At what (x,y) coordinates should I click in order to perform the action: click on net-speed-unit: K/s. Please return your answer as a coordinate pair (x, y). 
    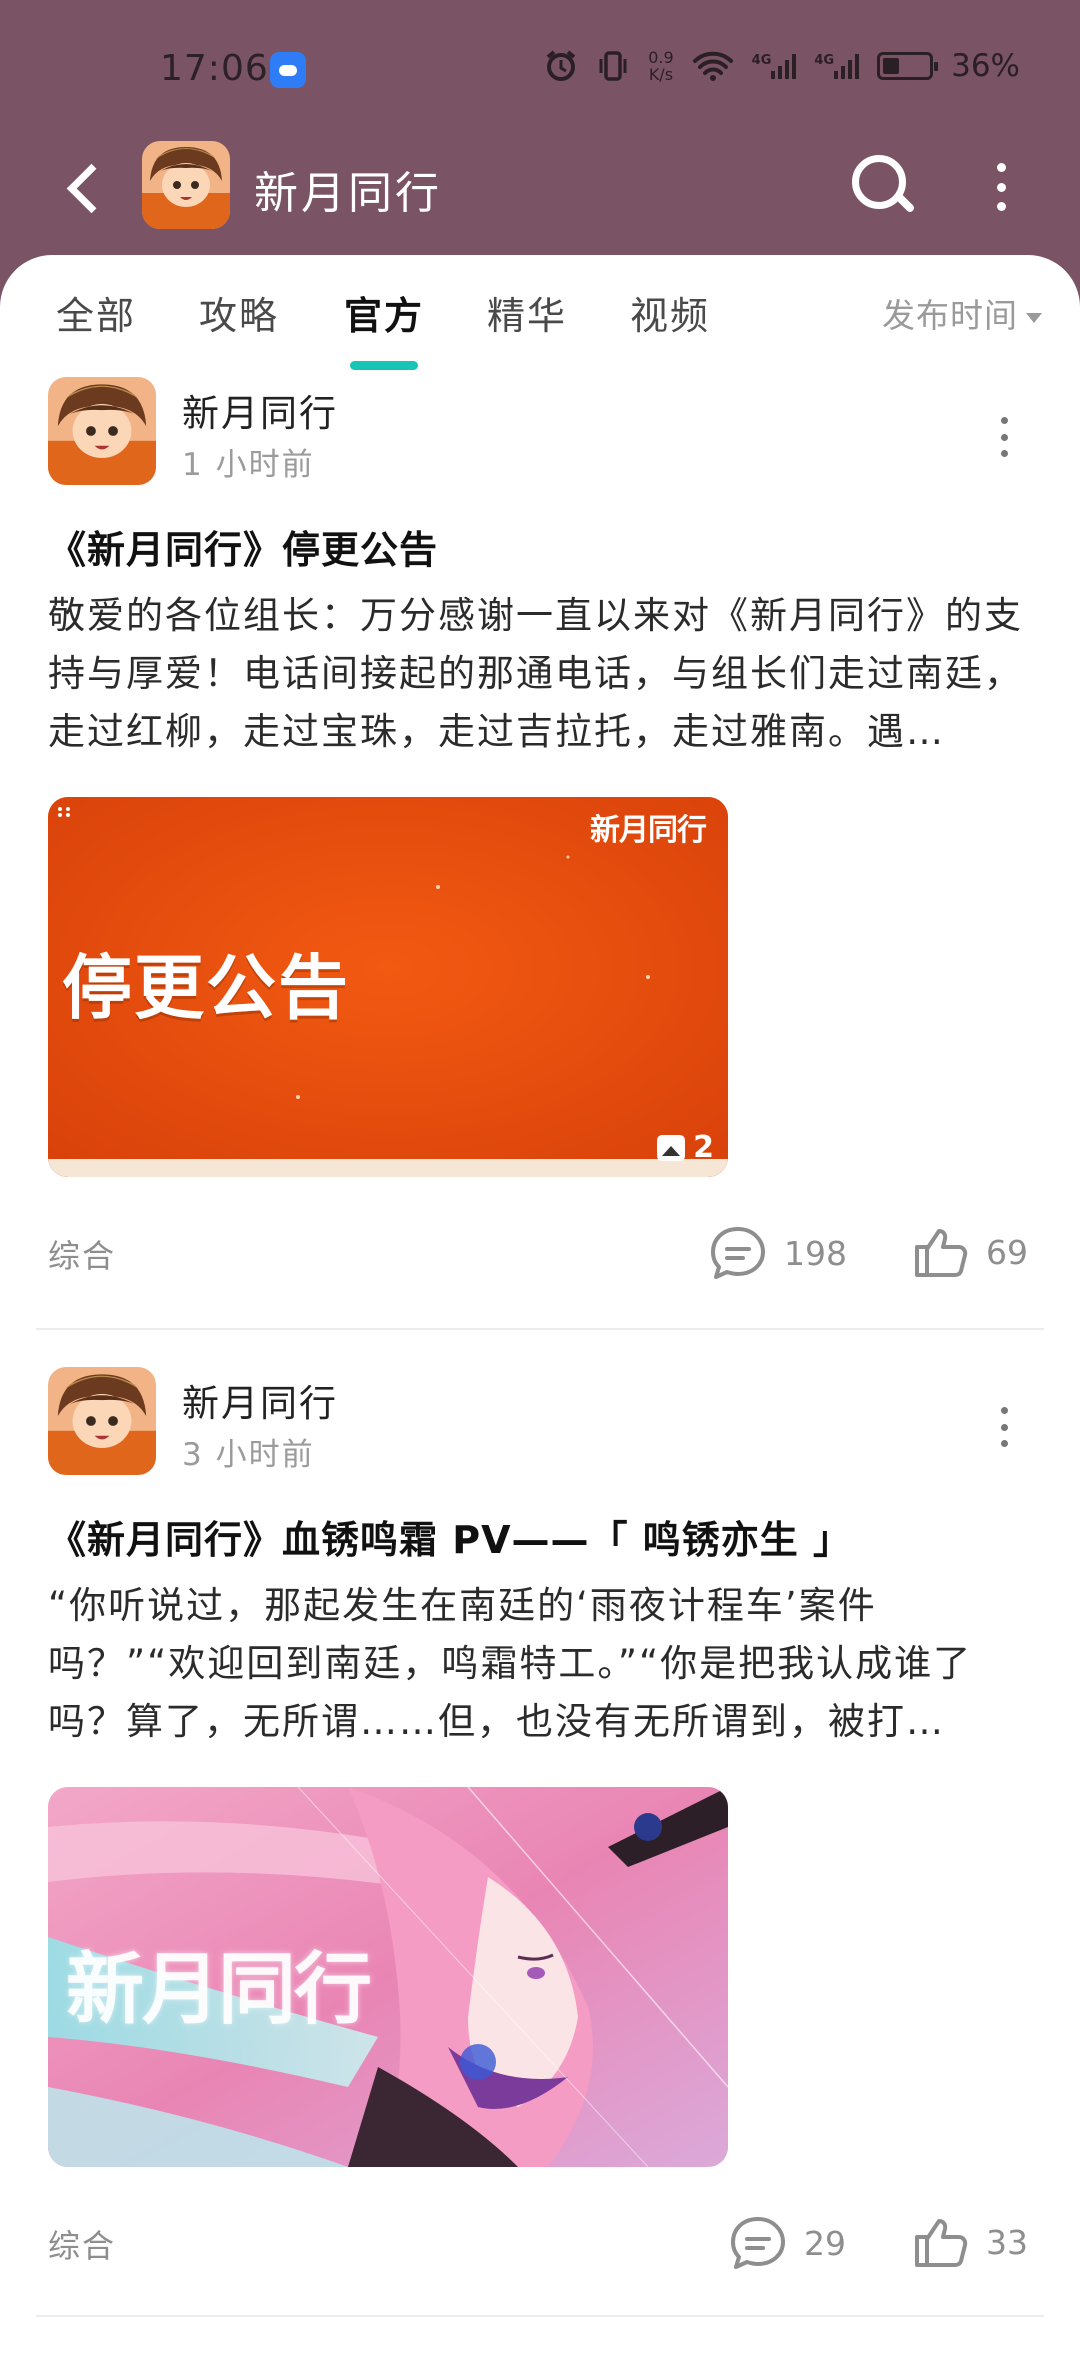
    Looking at the image, I should click on (661, 74).